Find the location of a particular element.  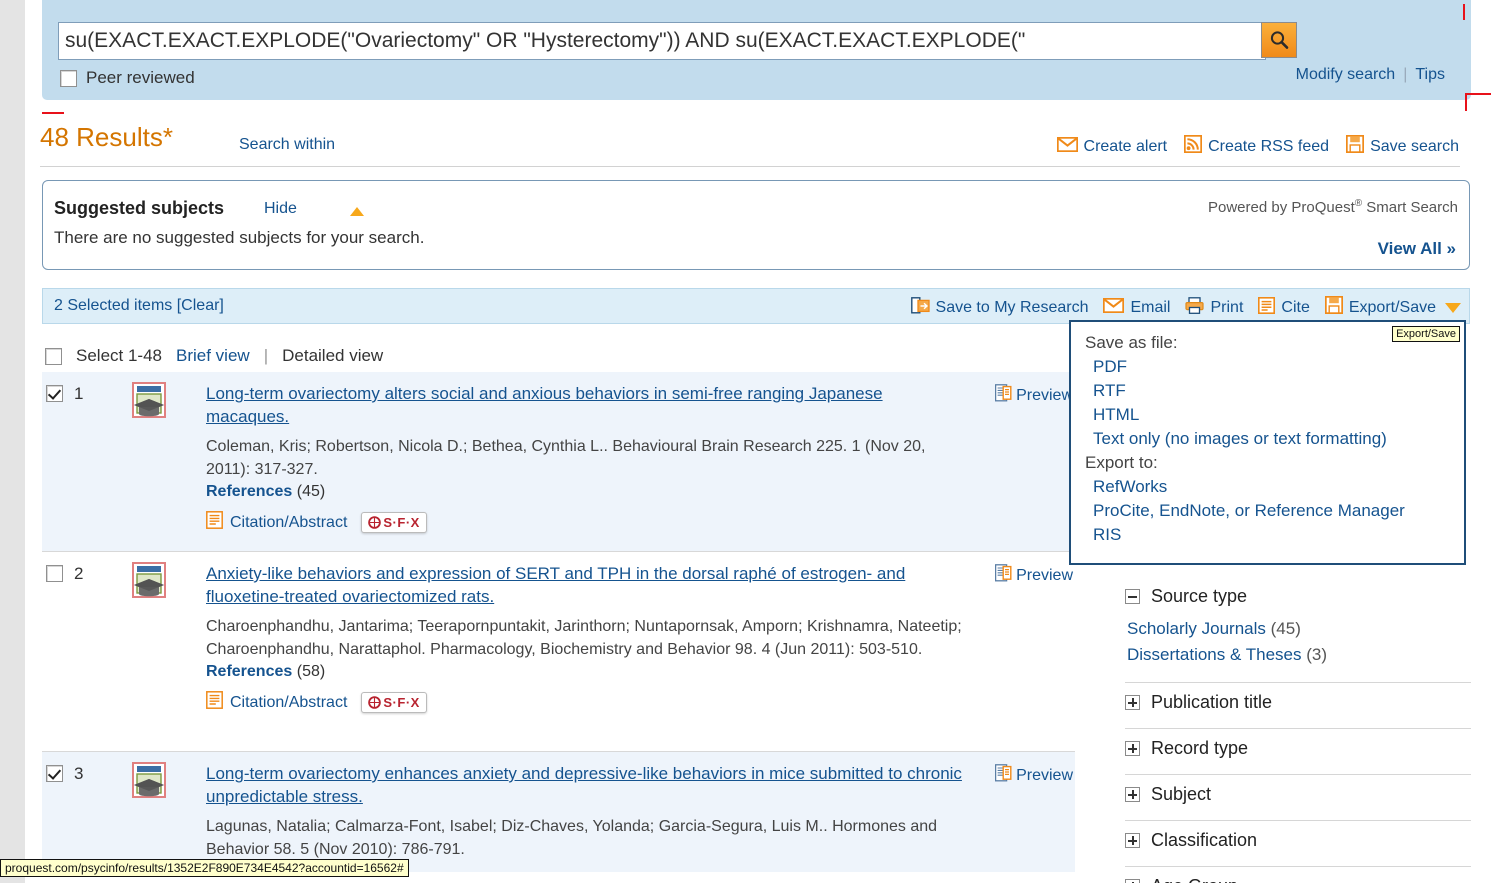

facet-subject: Subject is located at coordinates (1291, 798).